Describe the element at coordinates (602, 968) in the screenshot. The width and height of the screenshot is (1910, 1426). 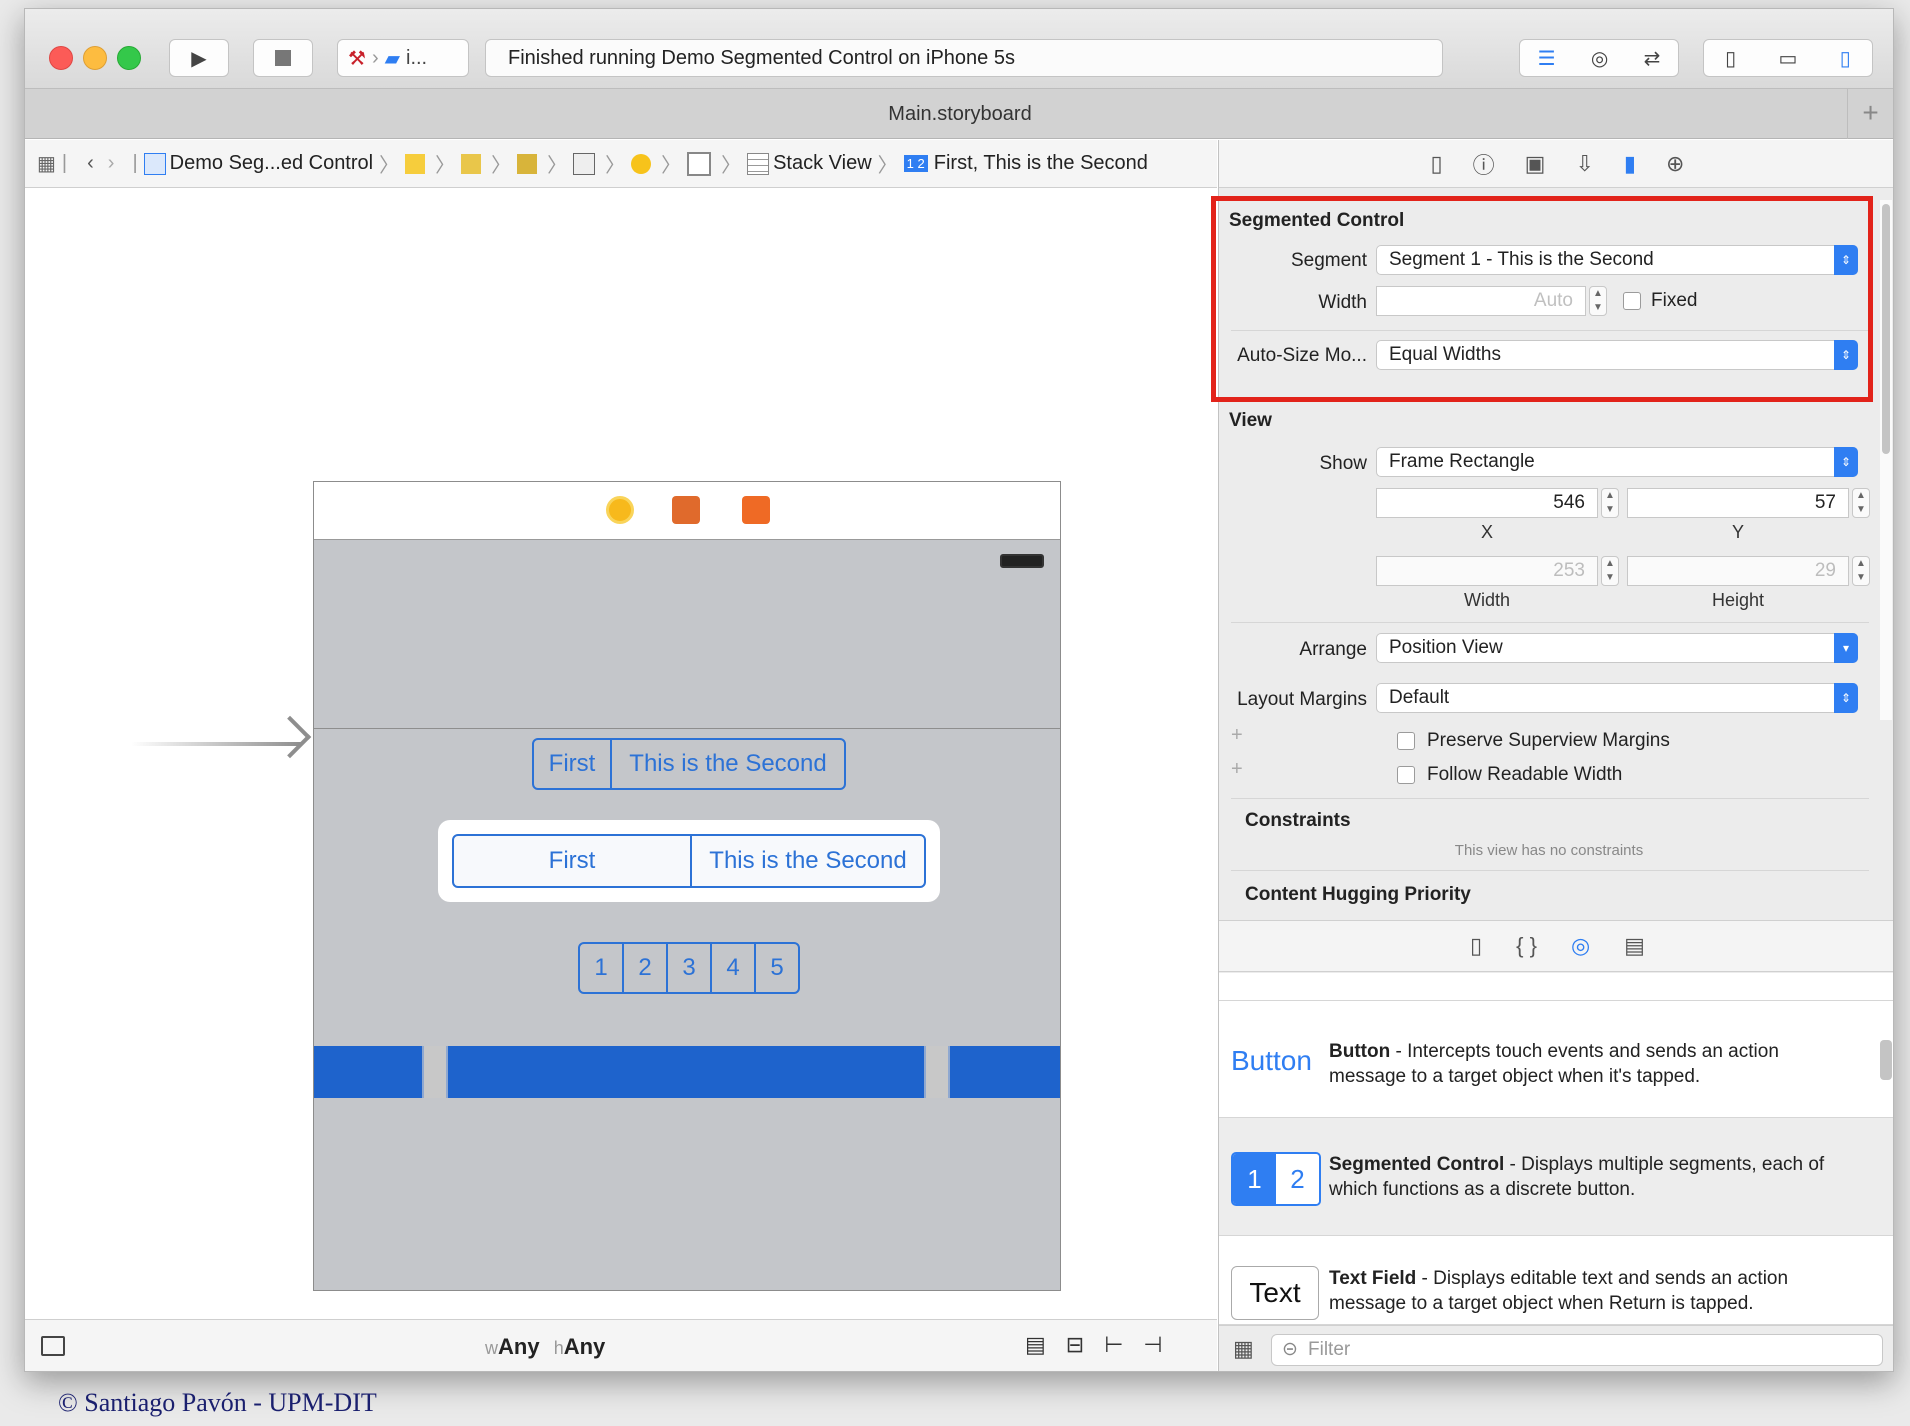
I see `segment-1: 1` at that location.